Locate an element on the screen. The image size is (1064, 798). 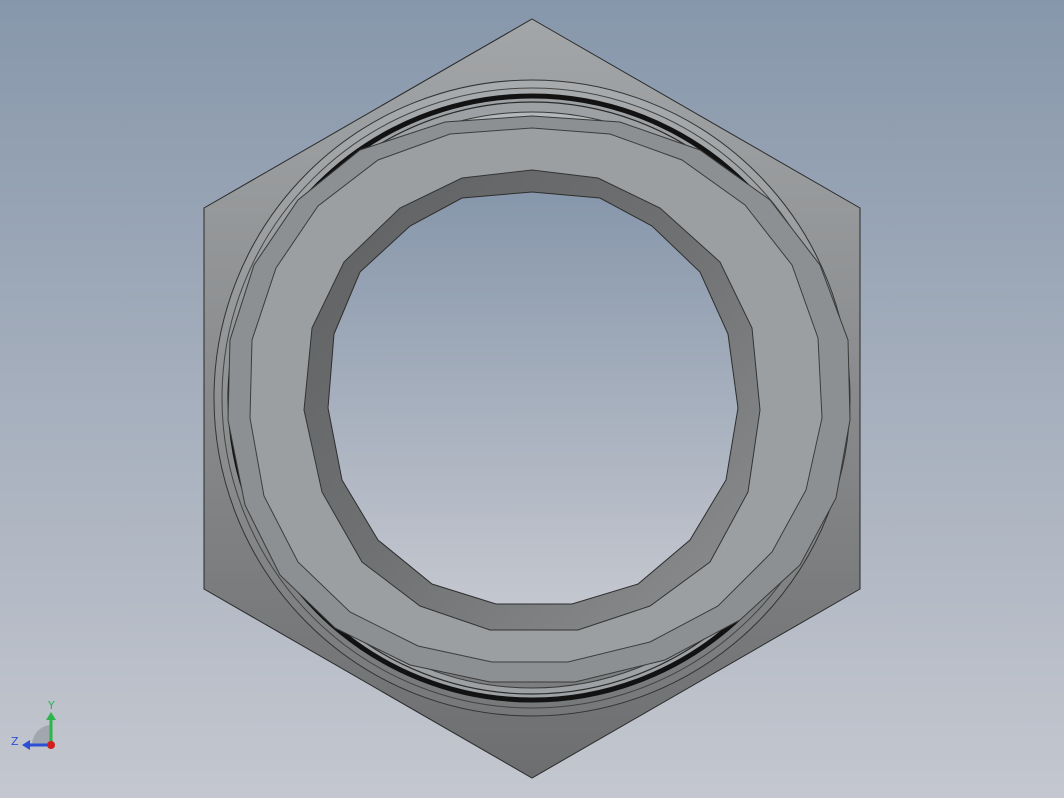
y-axis-arrow is located at coordinates (51, 716).